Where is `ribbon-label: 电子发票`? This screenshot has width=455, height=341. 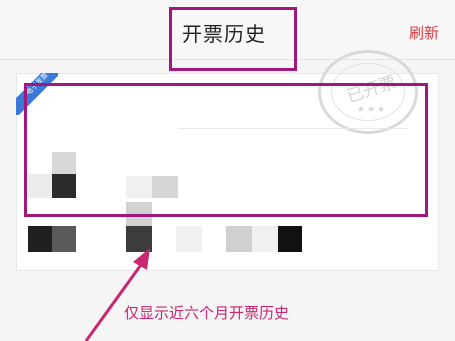 ribbon-label: 电子发票 is located at coordinates (37, 85).